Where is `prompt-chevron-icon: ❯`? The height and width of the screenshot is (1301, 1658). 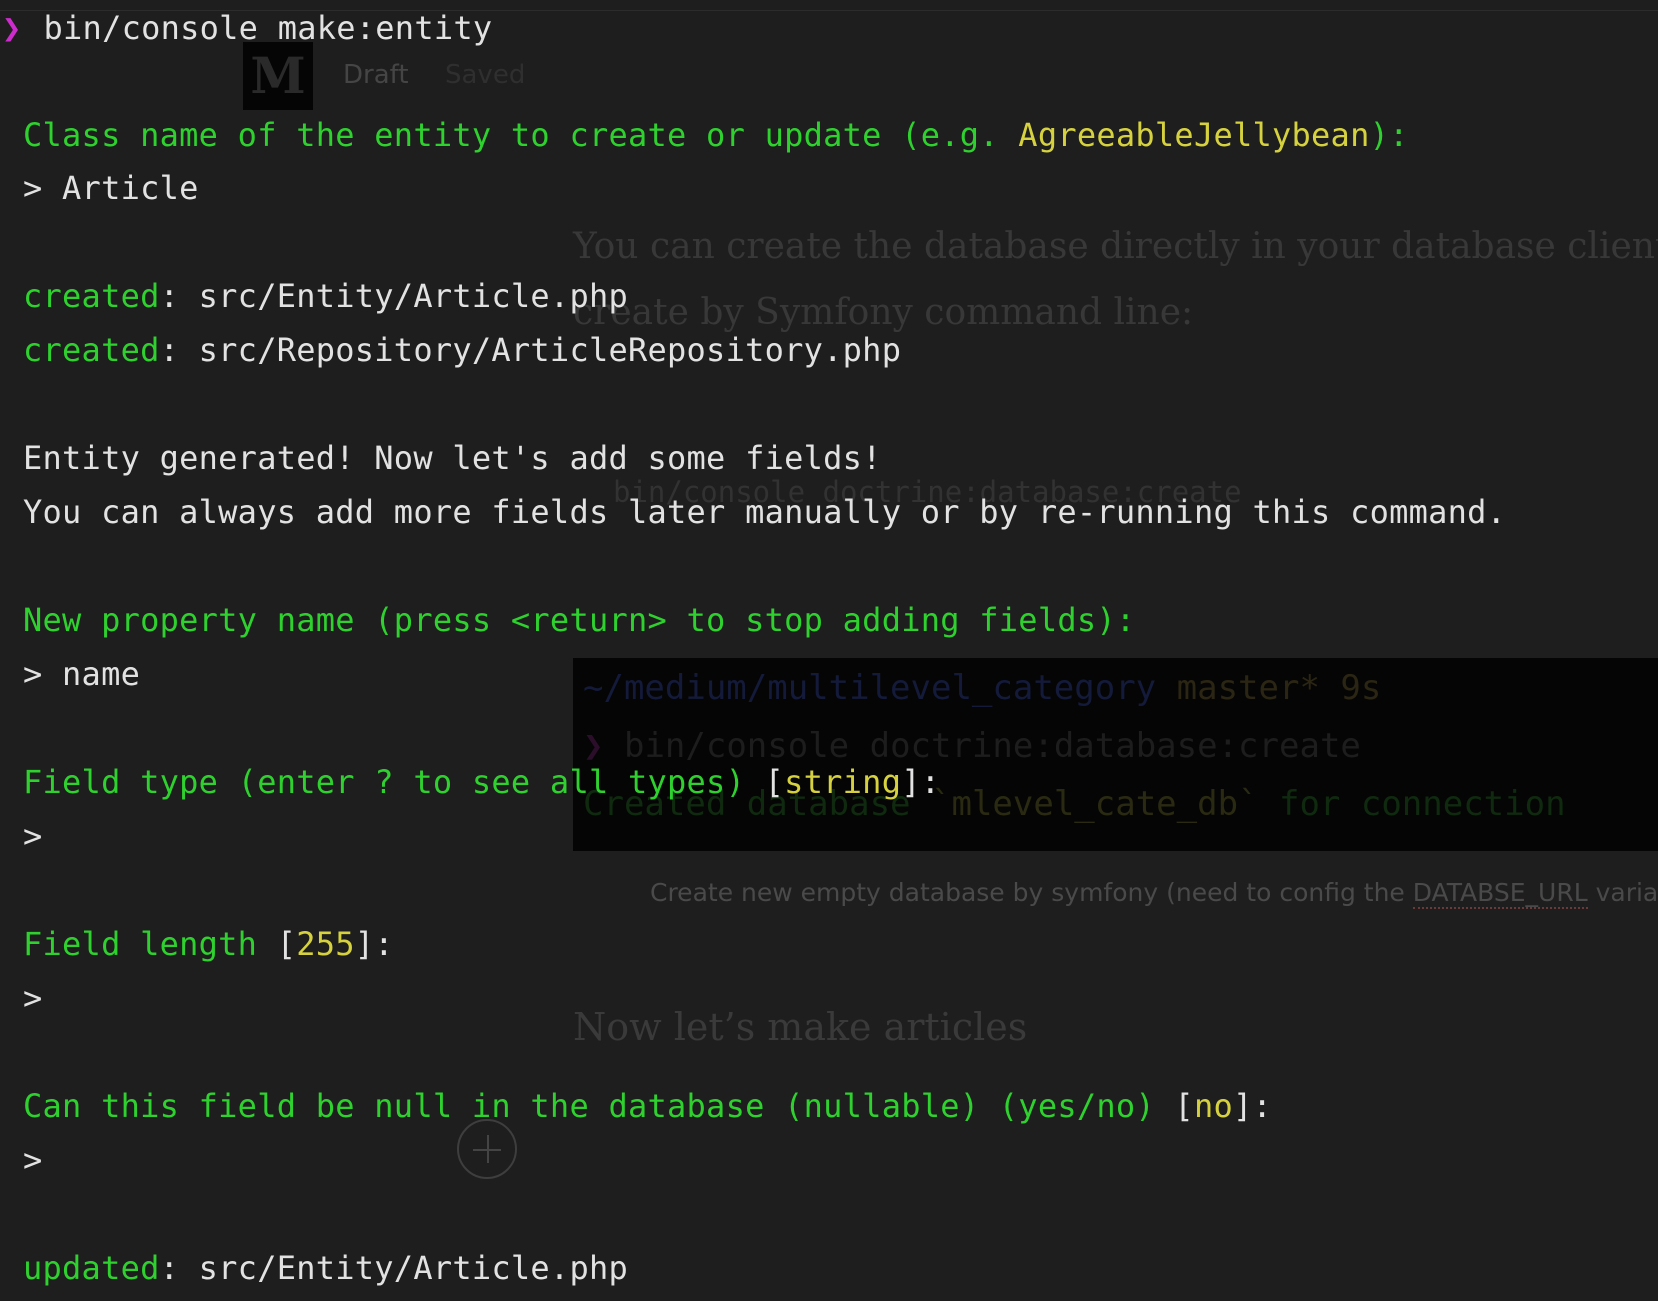 prompt-chevron-icon: ❯ is located at coordinates (12, 28).